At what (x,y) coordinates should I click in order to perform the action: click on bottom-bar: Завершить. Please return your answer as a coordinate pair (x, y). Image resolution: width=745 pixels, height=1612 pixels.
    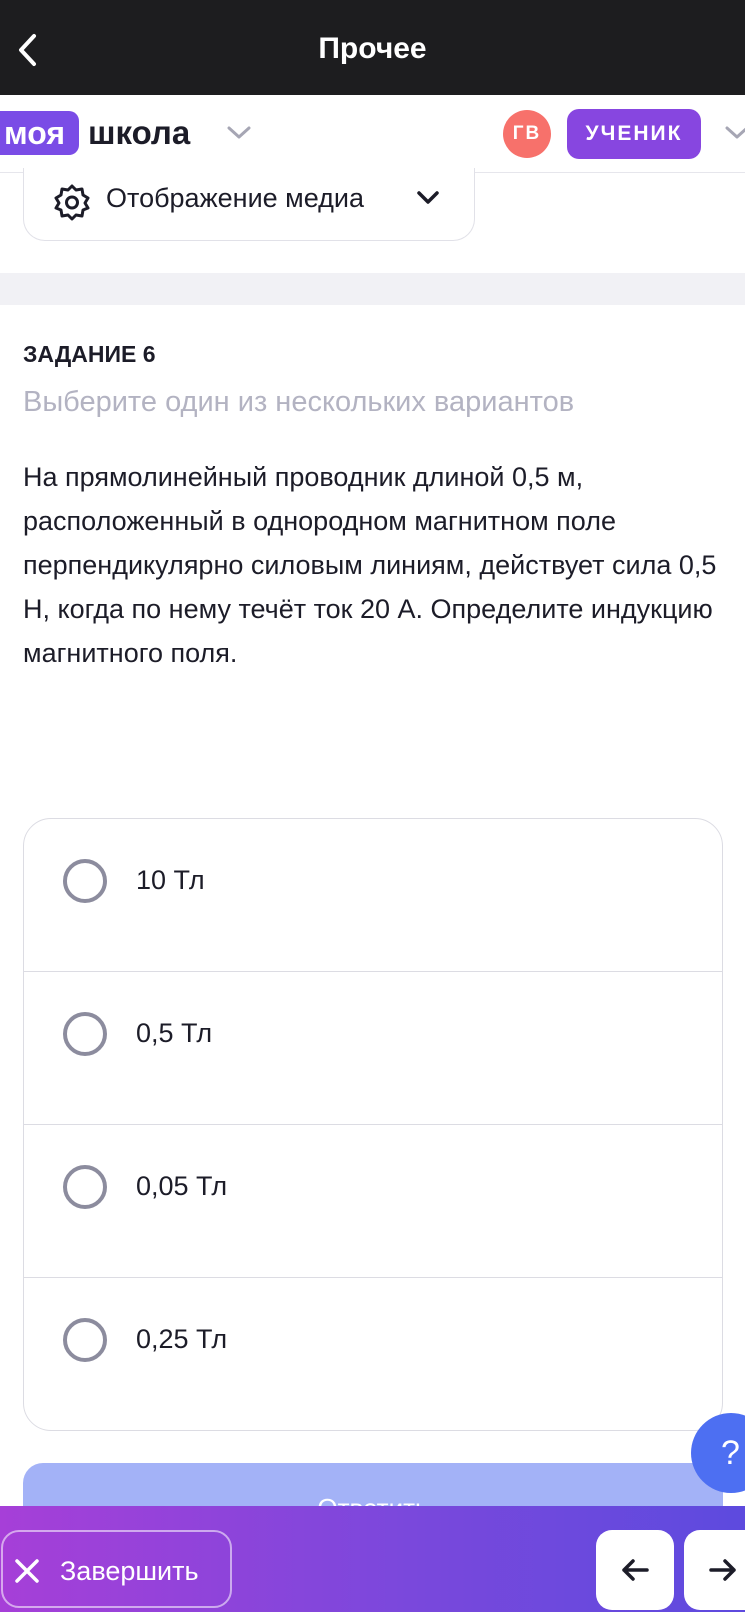
    Looking at the image, I should click on (372, 1559).